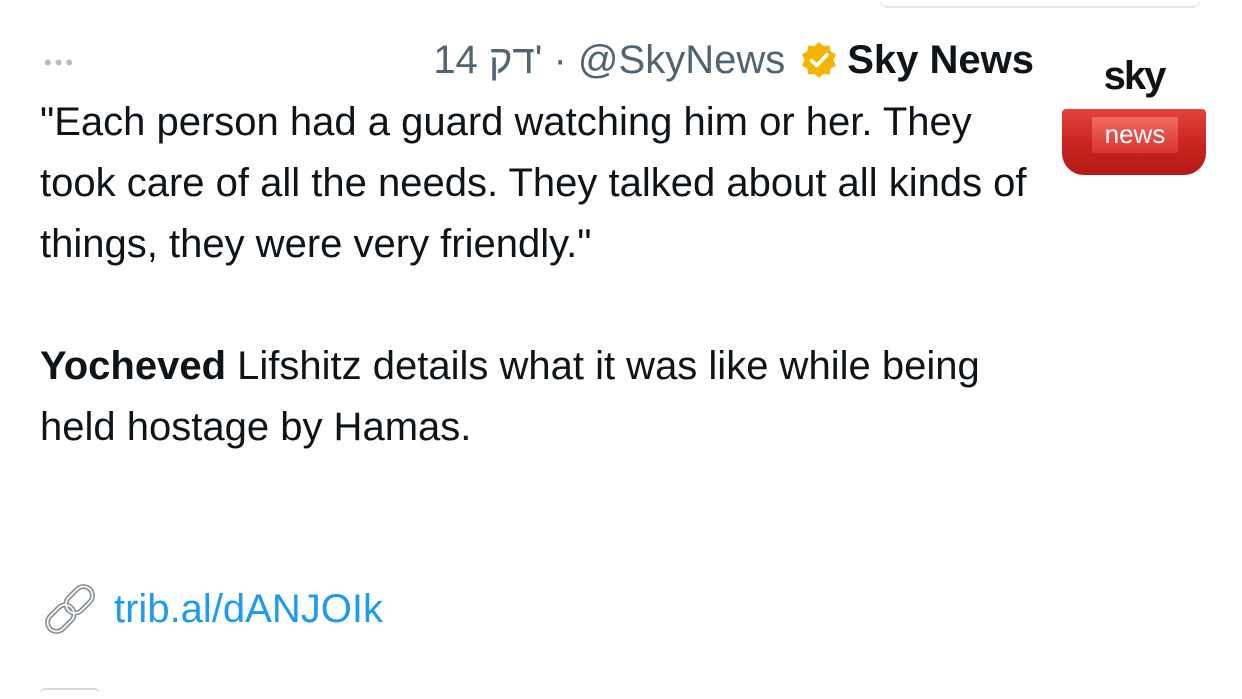 The height and width of the screenshot is (699, 1242). Describe the element at coordinates (133, 366) in the screenshot. I see `detail-name: Yocheved` at that location.